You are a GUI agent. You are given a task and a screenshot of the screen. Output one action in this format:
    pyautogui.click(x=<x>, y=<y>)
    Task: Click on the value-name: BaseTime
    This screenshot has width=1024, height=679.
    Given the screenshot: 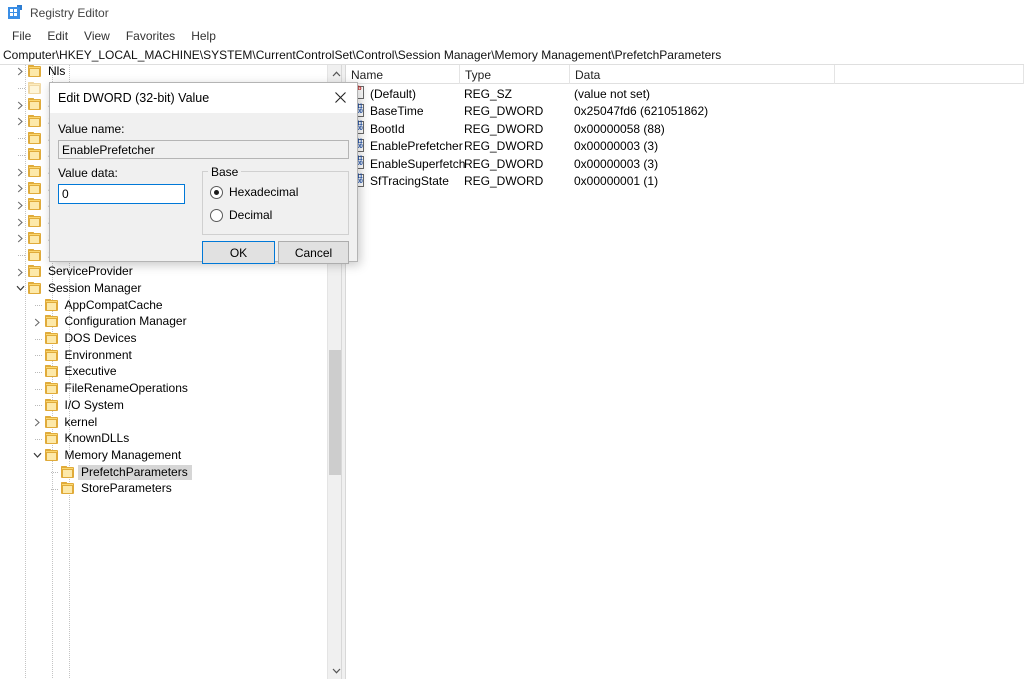 What is the action you would take?
    pyautogui.click(x=397, y=111)
    